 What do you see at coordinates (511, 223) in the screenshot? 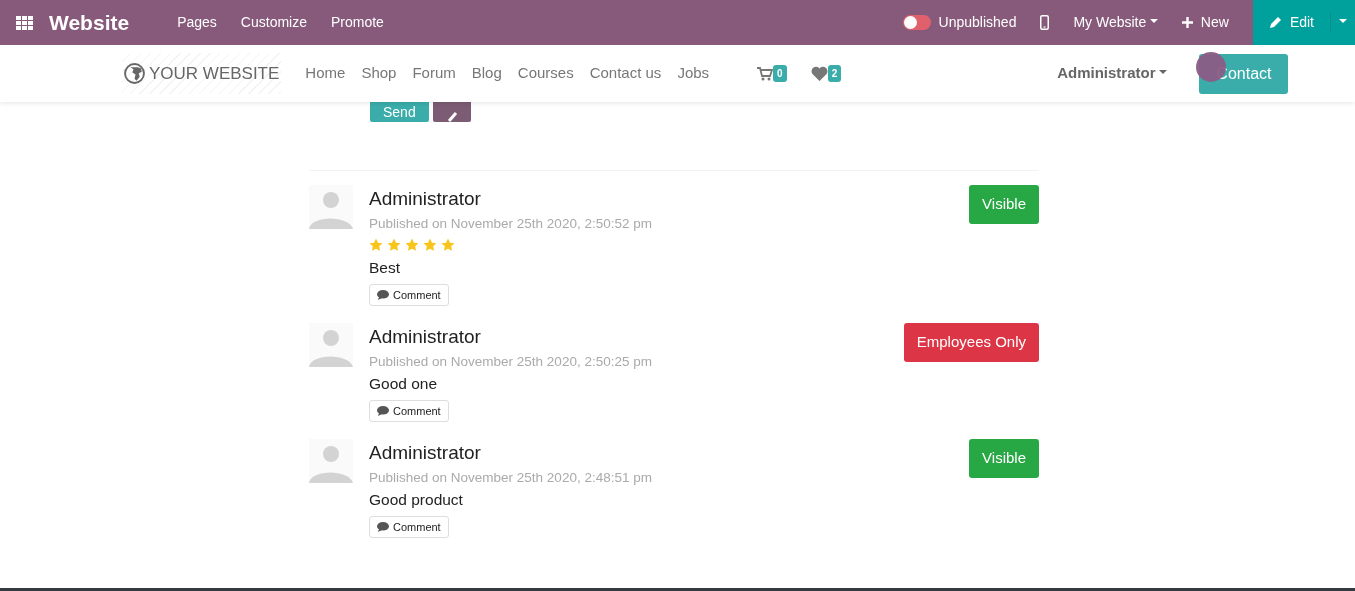
I see `review-date: Published on November 25th 2020, 2:50:52 pm` at bounding box center [511, 223].